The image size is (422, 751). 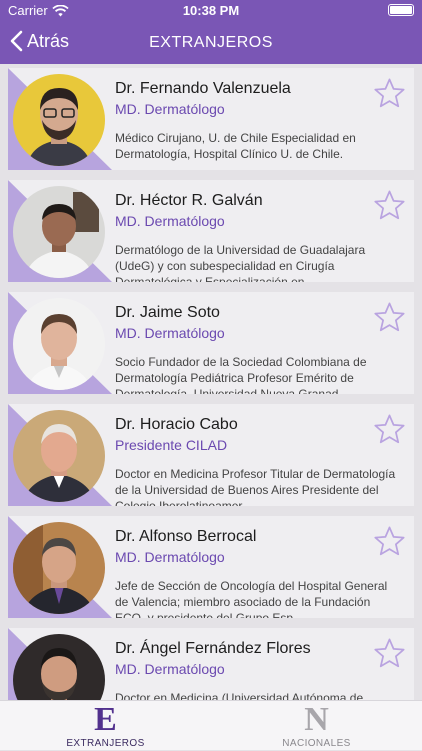 I want to click on status-bar: Carrier 10:38 PM, so click(x=211, y=11).